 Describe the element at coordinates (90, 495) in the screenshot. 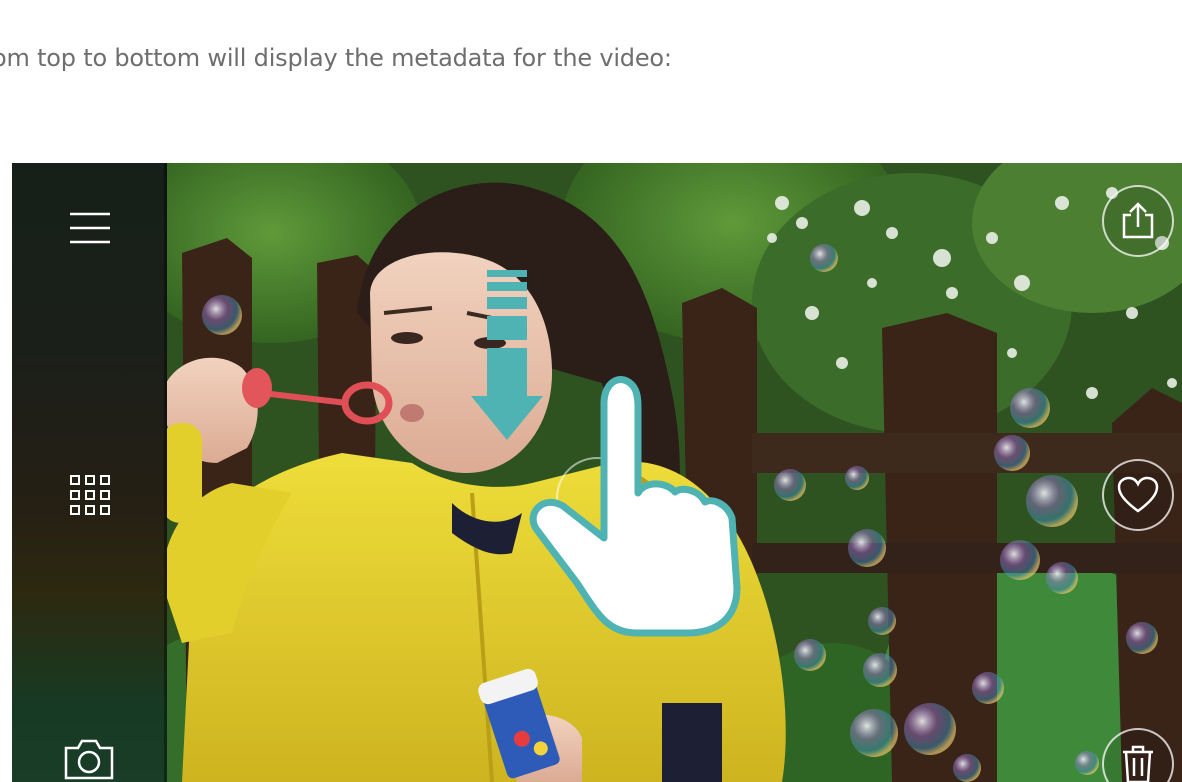

I see `grid-icon` at that location.